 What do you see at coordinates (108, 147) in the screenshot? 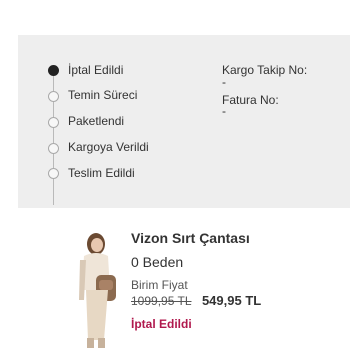
I see `step-shipped-label: Kargoya Verildi` at bounding box center [108, 147].